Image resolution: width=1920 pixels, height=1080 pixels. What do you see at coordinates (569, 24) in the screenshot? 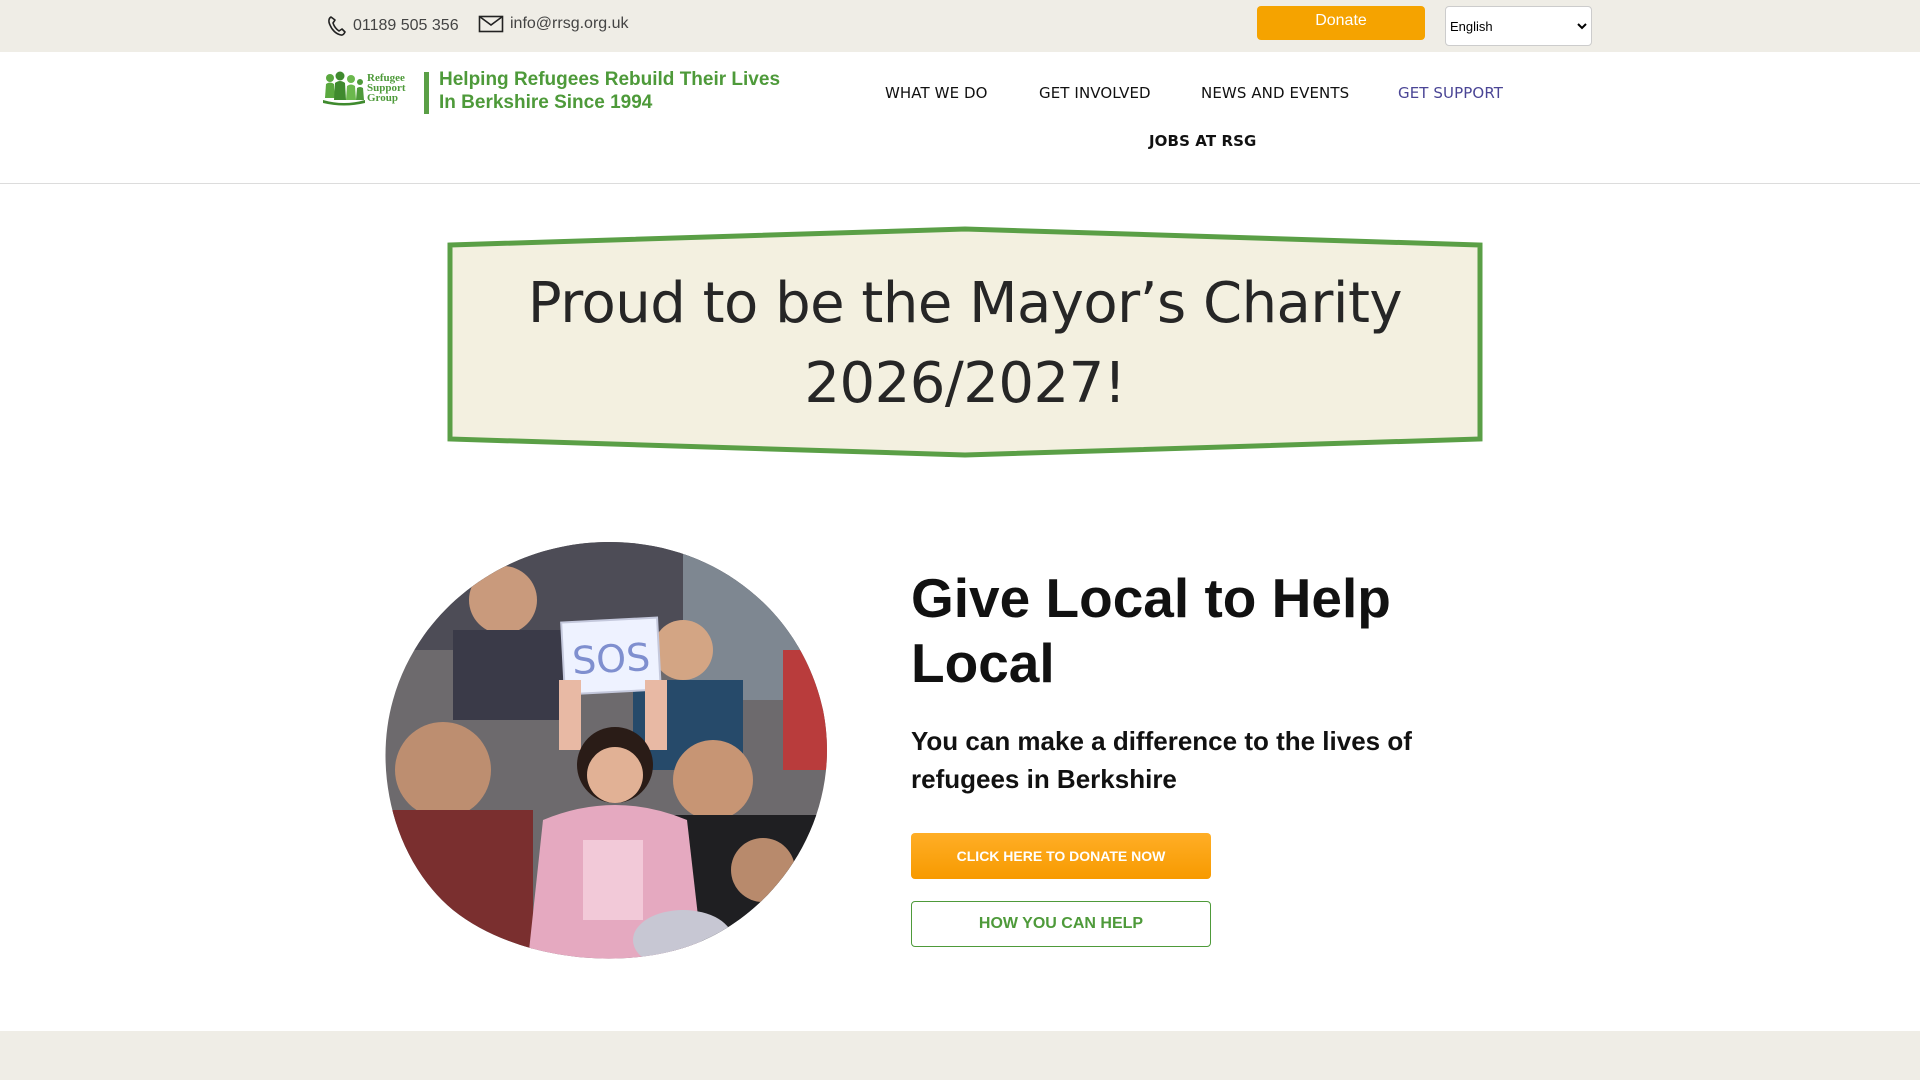
I see `email-address: info@rrsg.org.uk` at bounding box center [569, 24].